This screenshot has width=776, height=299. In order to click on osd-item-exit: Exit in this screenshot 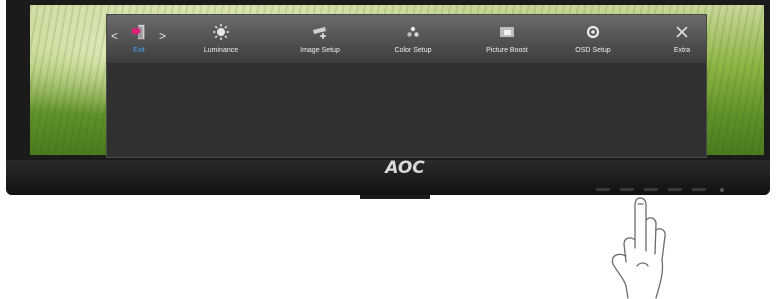, I will do `click(139, 39)`.